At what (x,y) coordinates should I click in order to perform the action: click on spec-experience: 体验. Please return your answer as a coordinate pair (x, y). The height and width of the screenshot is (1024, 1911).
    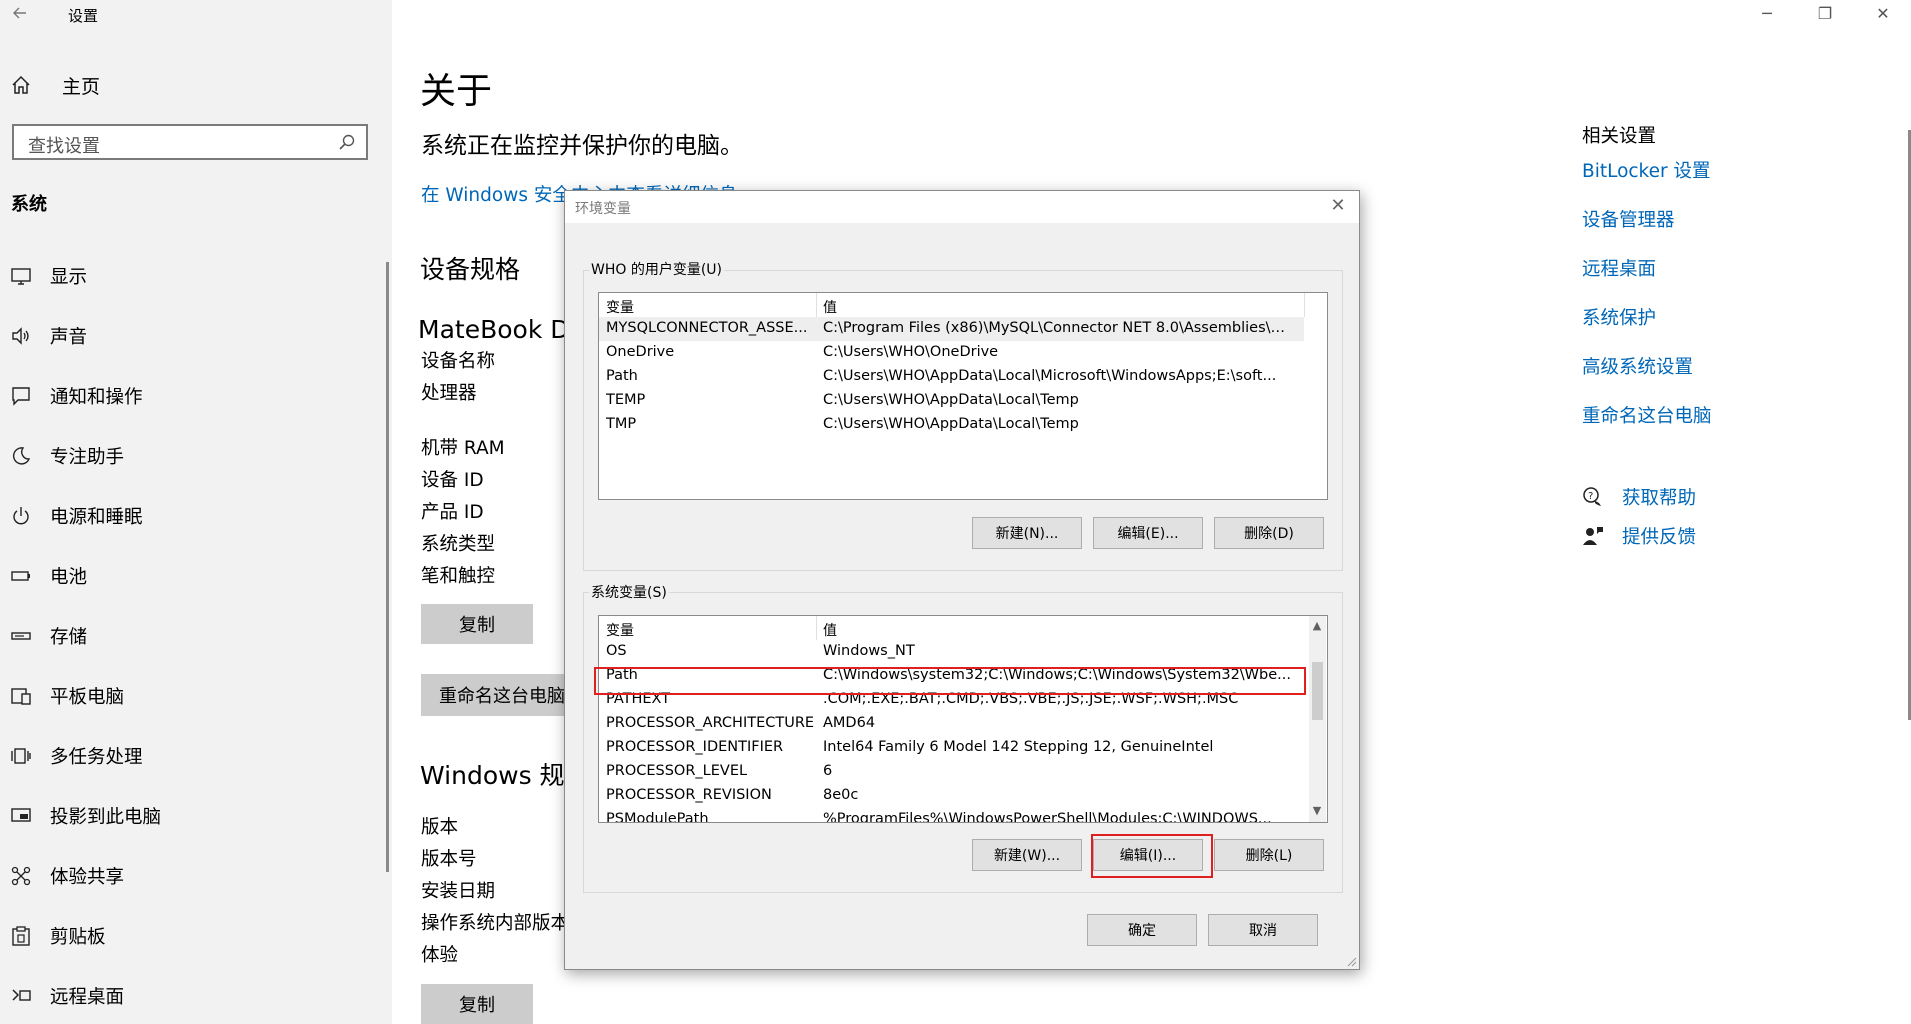
    Looking at the image, I should click on (440, 955).